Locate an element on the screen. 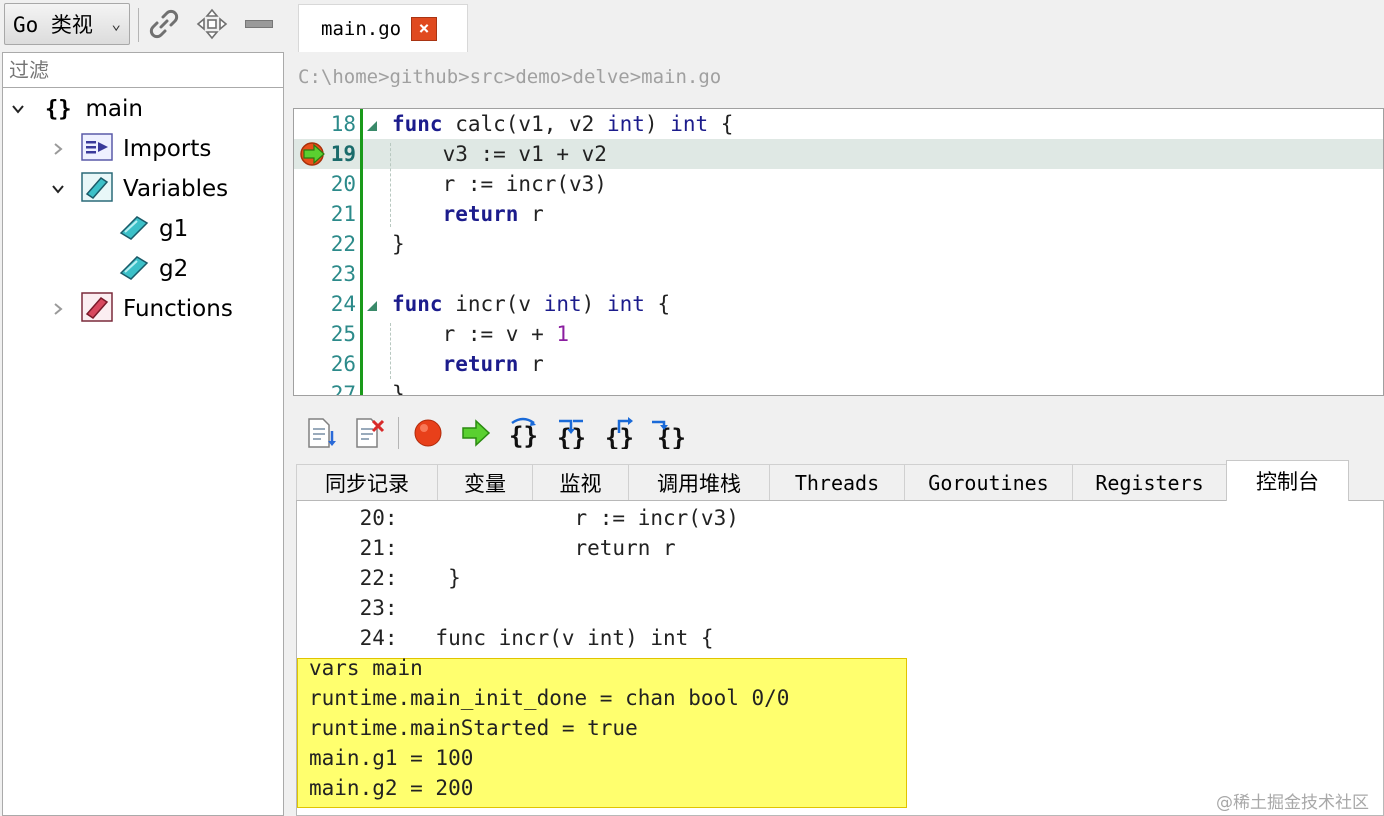  tab-variables: 变量 is located at coordinates (485, 482).